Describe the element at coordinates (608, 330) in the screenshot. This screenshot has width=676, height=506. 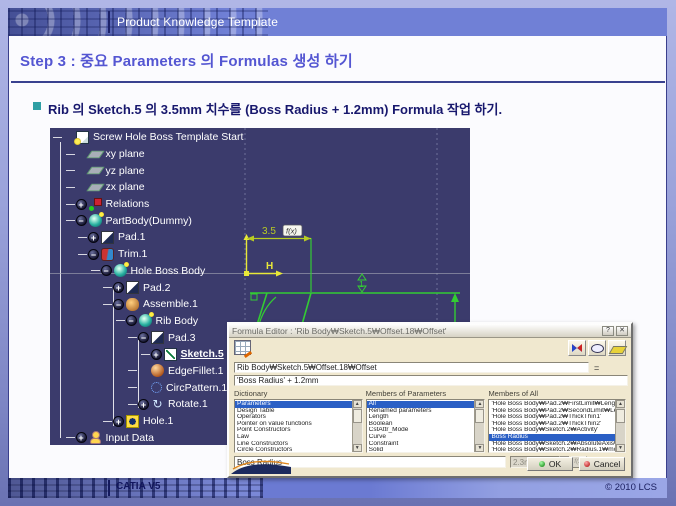
I see `help-icon: ?` at that location.